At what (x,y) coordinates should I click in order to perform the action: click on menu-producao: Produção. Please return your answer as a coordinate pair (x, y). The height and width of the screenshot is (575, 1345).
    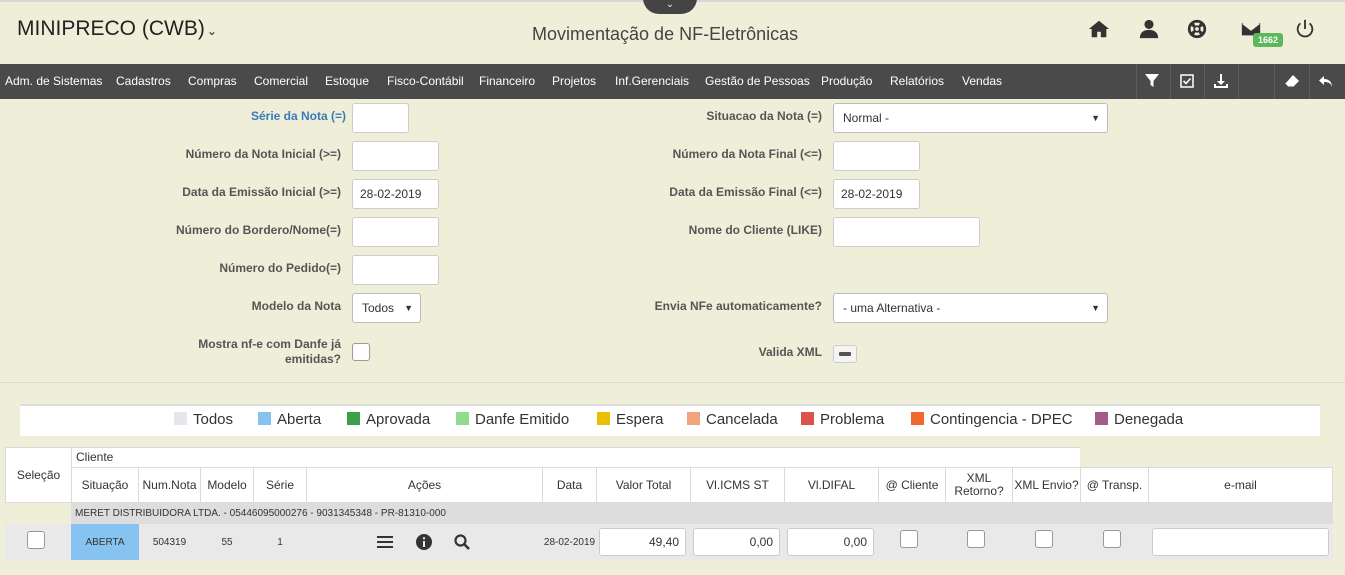
    Looking at the image, I should click on (846, 81).